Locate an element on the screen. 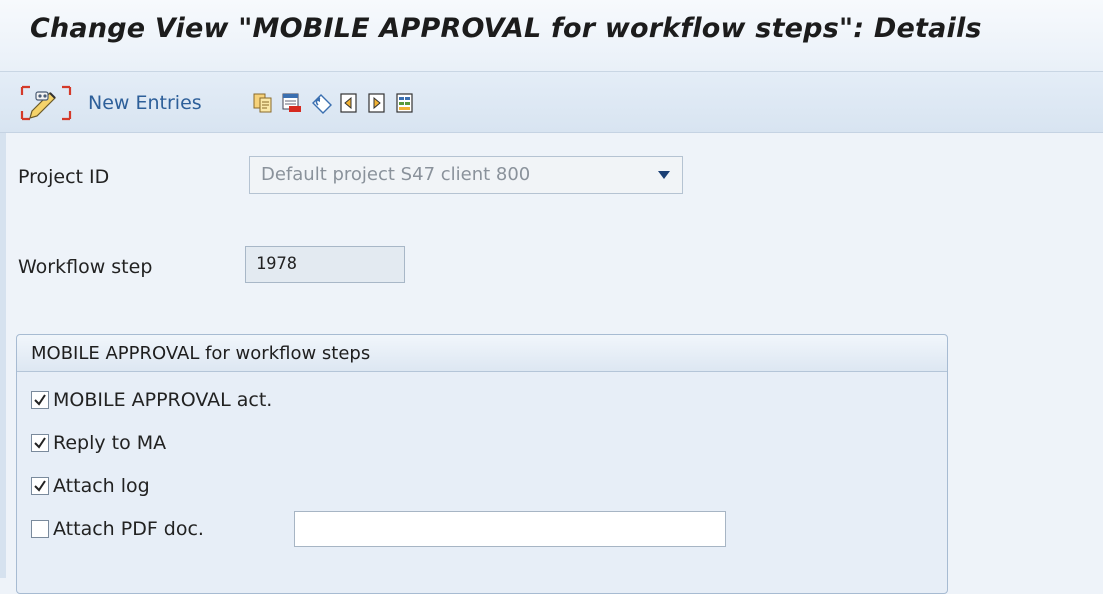 The image size is (1103, 594). attach-pdf-doc-label: Attach PDF doc. is located at coordinates (128, 529).